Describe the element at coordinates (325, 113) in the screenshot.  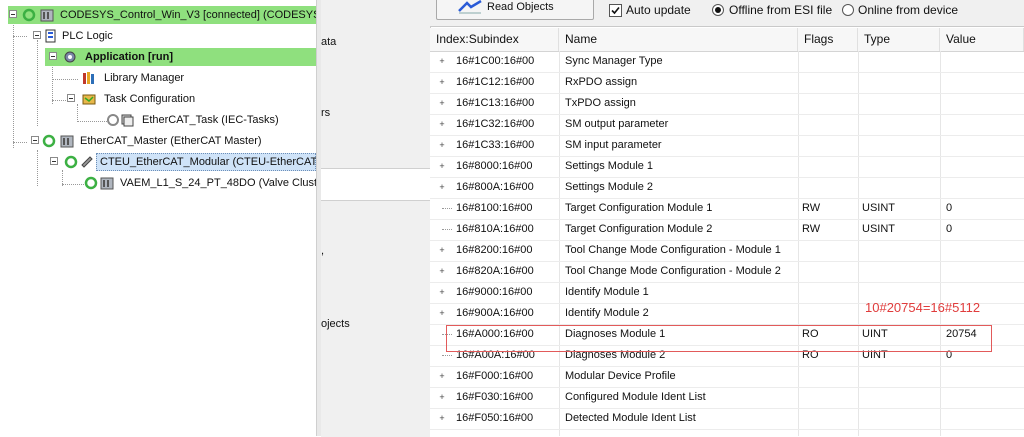
I see `tab-label-fragment: rs` at that location.